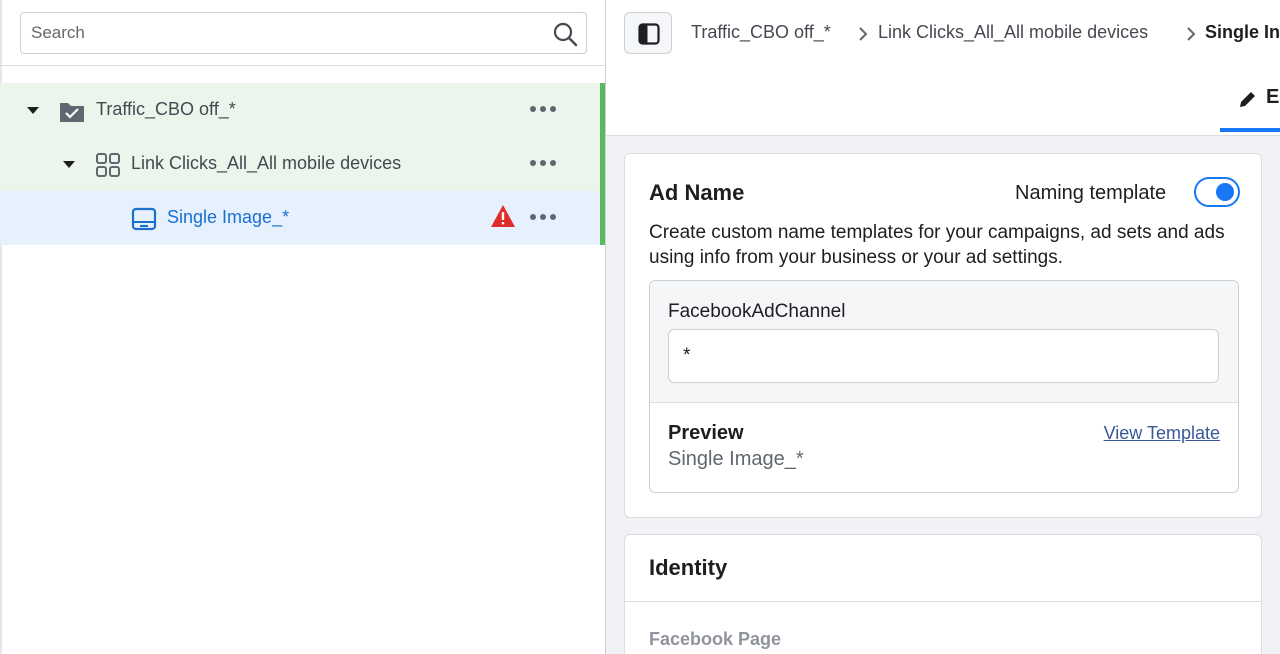  What do you see at coordinates (697, 192) in the screenshot?
I see `ad-name-title: Ad Name` at bounding box center [697, 192].